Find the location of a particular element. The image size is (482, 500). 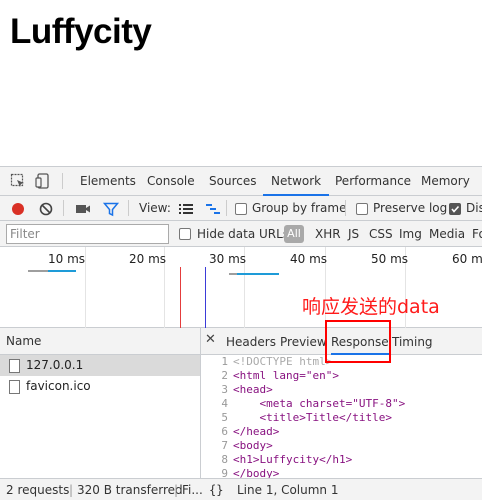

request-row: favicon.ico is located at coordinates (100, 386).